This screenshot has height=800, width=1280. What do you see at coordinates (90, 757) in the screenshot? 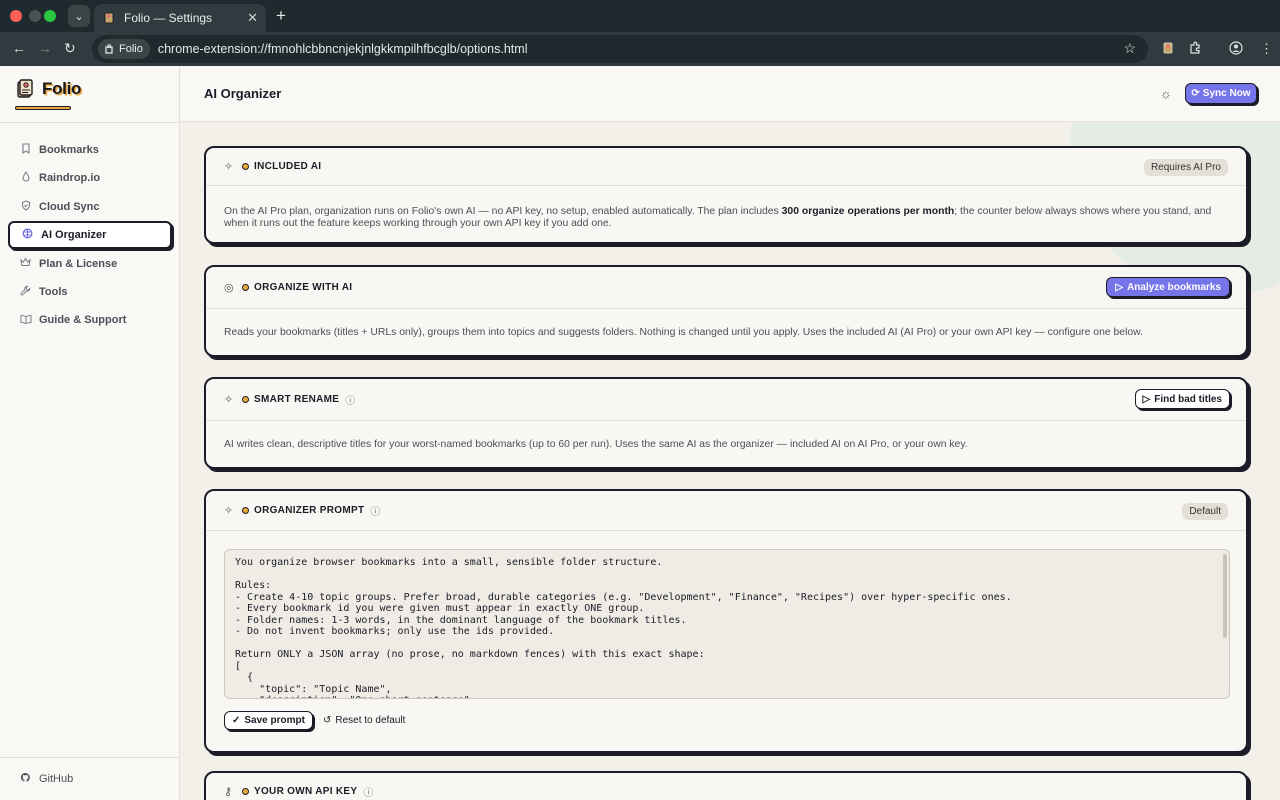
I see `sidebar-bottom-divider` at bounding box center [90, 757].